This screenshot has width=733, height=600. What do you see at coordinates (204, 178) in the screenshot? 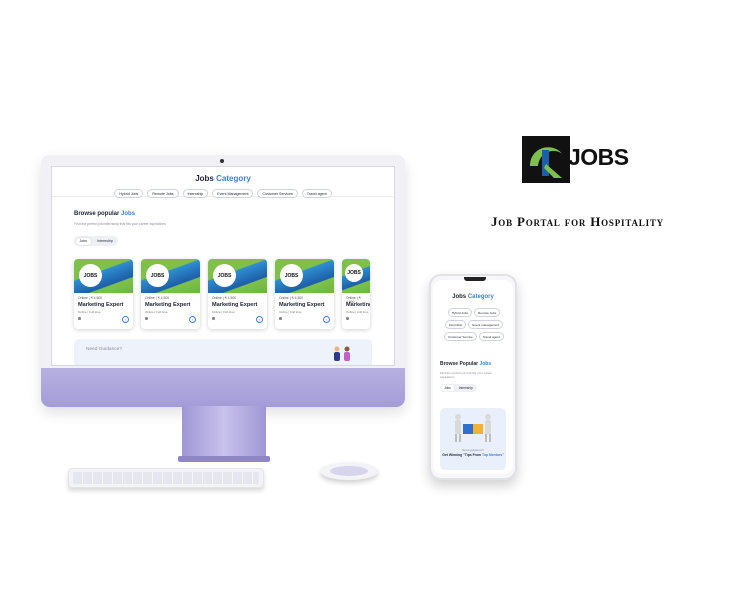
I see `desktop-title-plain: Jobs` at bounding box center [204, 178].